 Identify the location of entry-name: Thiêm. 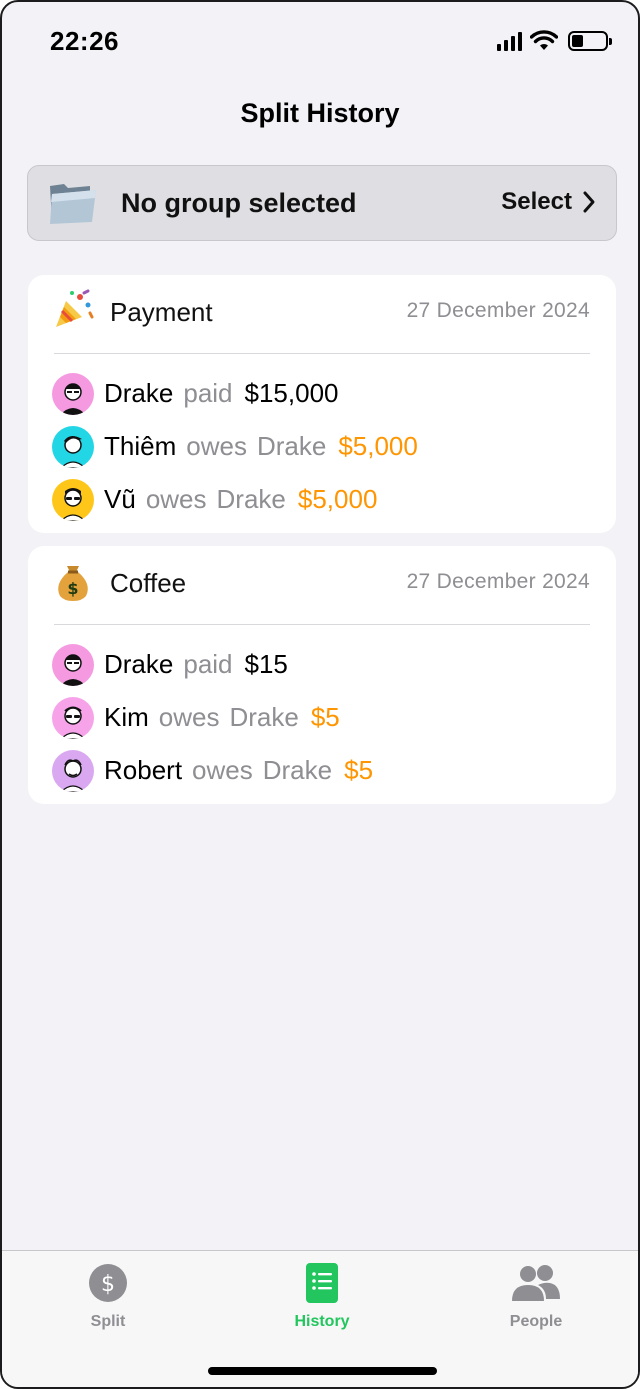
(140, 446).